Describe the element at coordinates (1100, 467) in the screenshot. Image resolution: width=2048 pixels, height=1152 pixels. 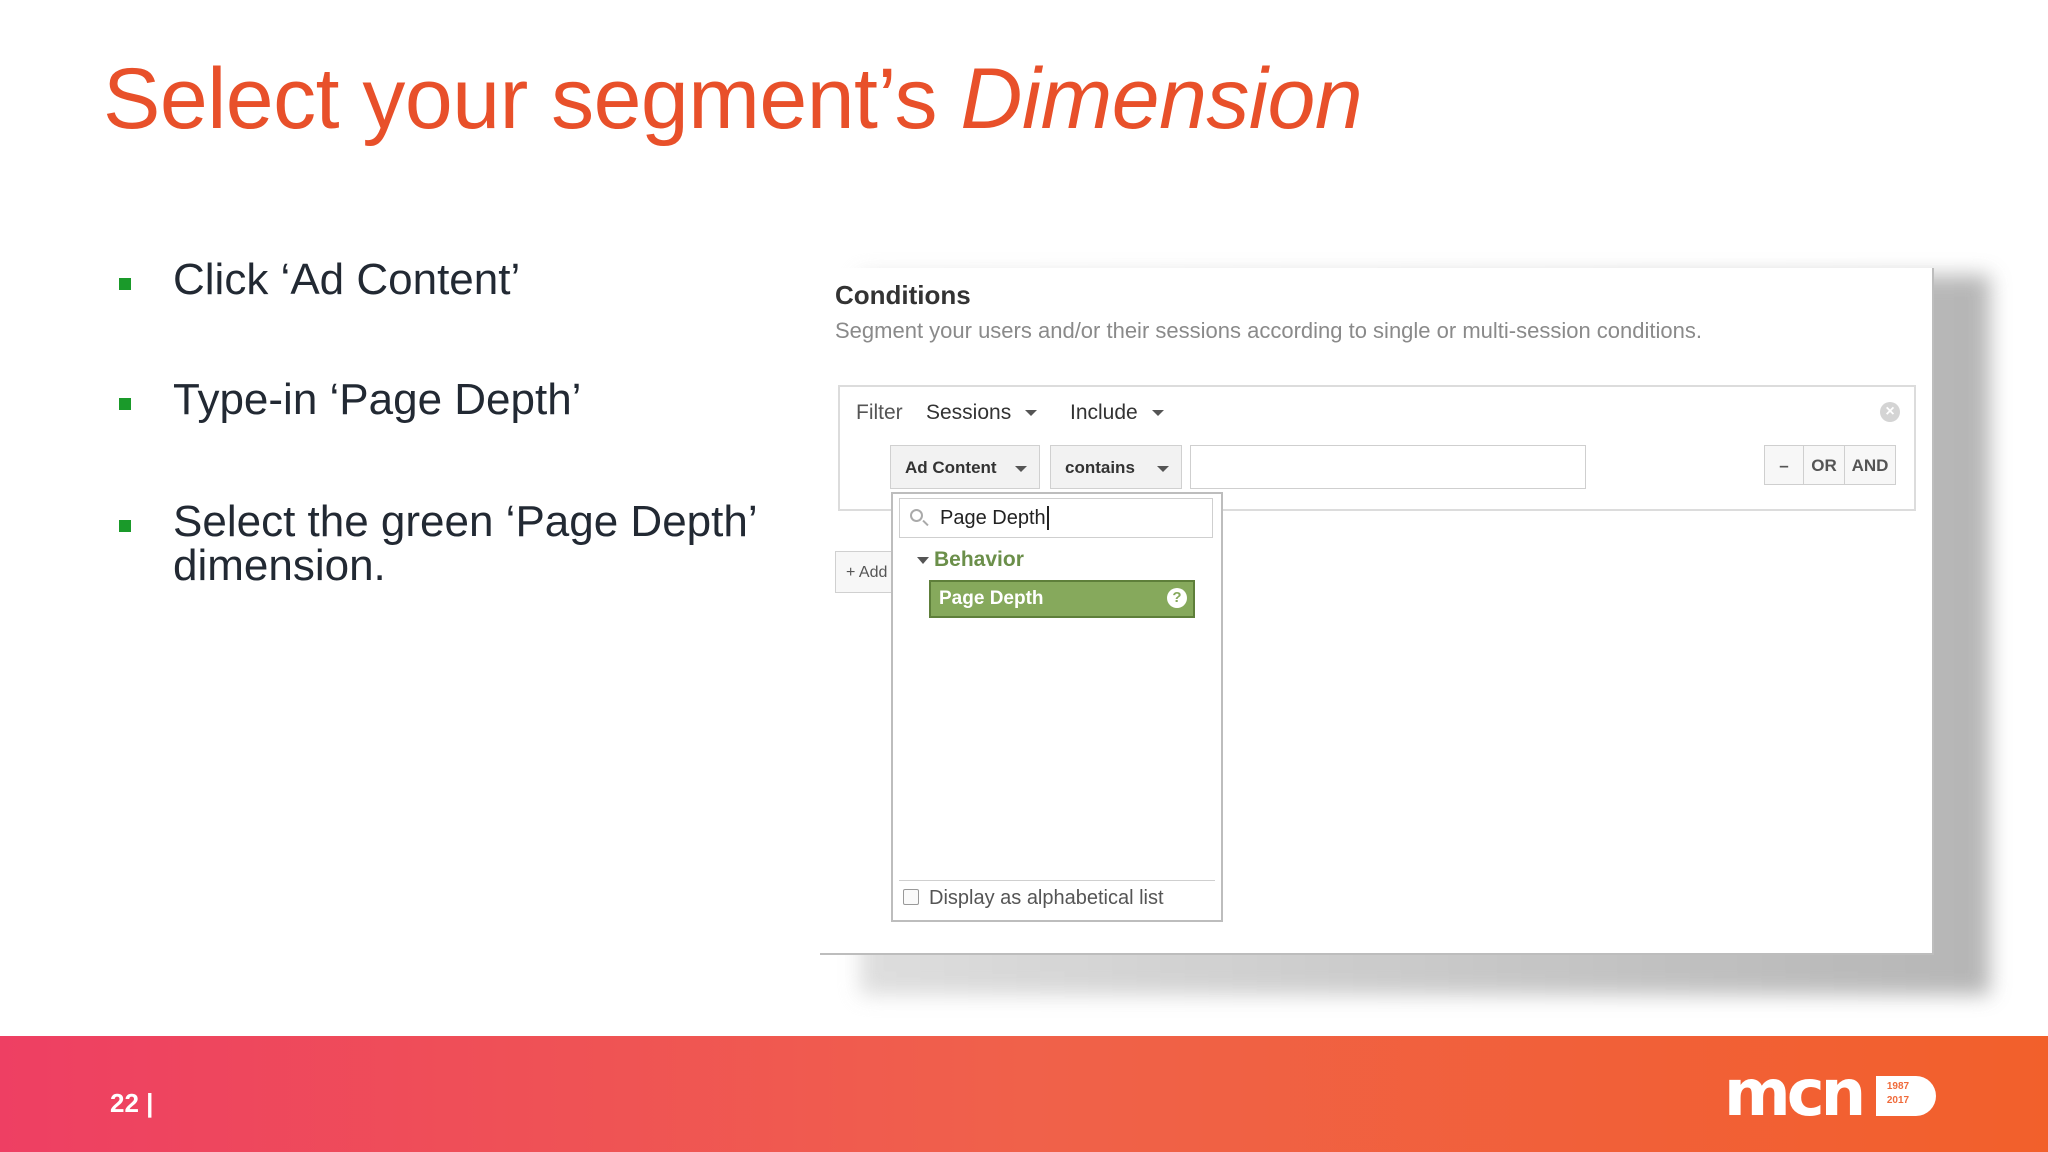
I see `operator-label: contains` at that location.